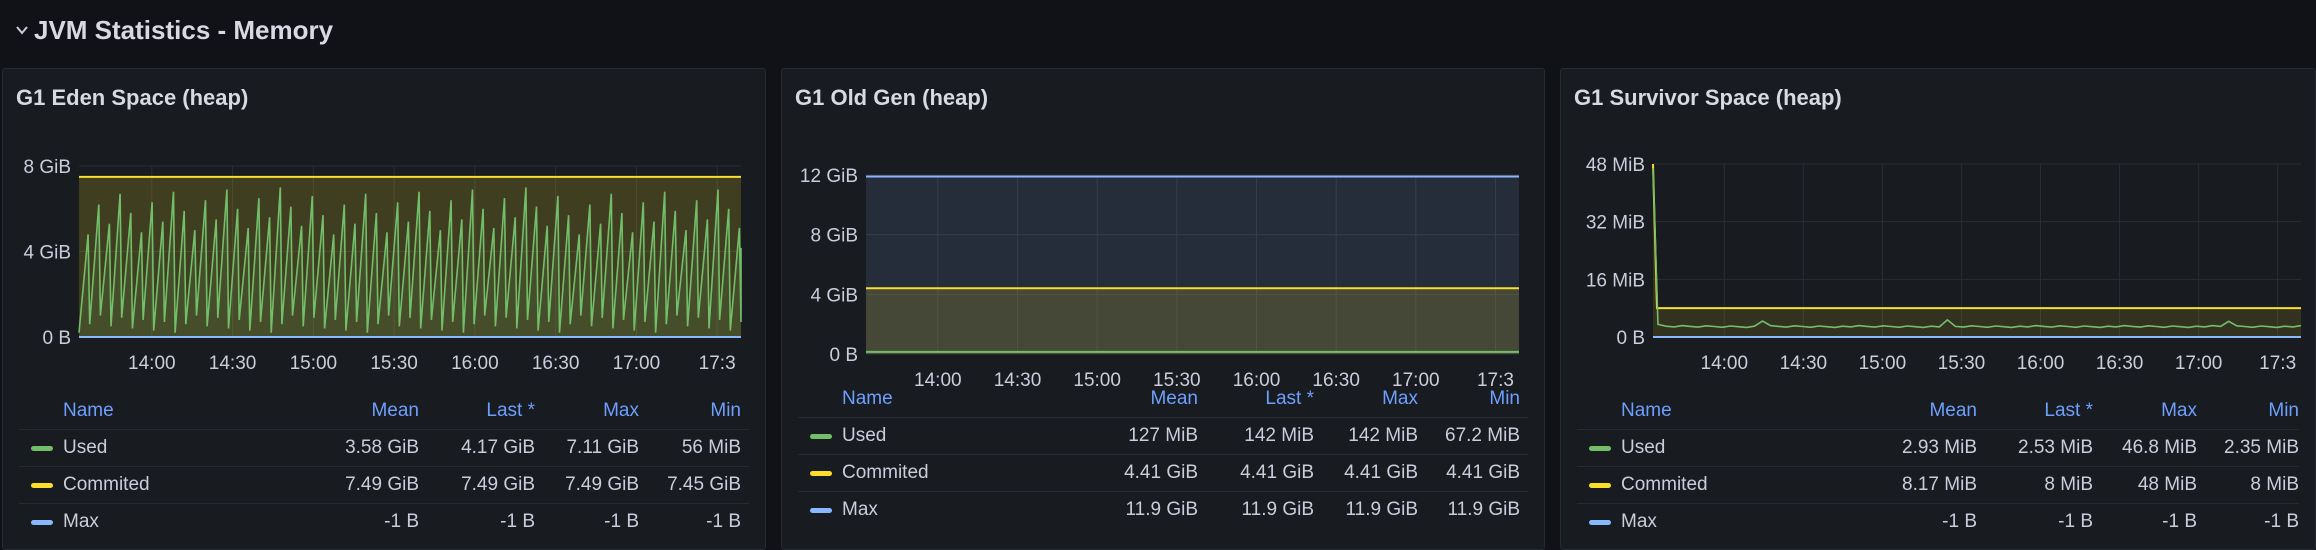  Describe the element at coordinates (602, 484) in the screenshot. I see `legend-value-max: 7.49 GiB` at that location.